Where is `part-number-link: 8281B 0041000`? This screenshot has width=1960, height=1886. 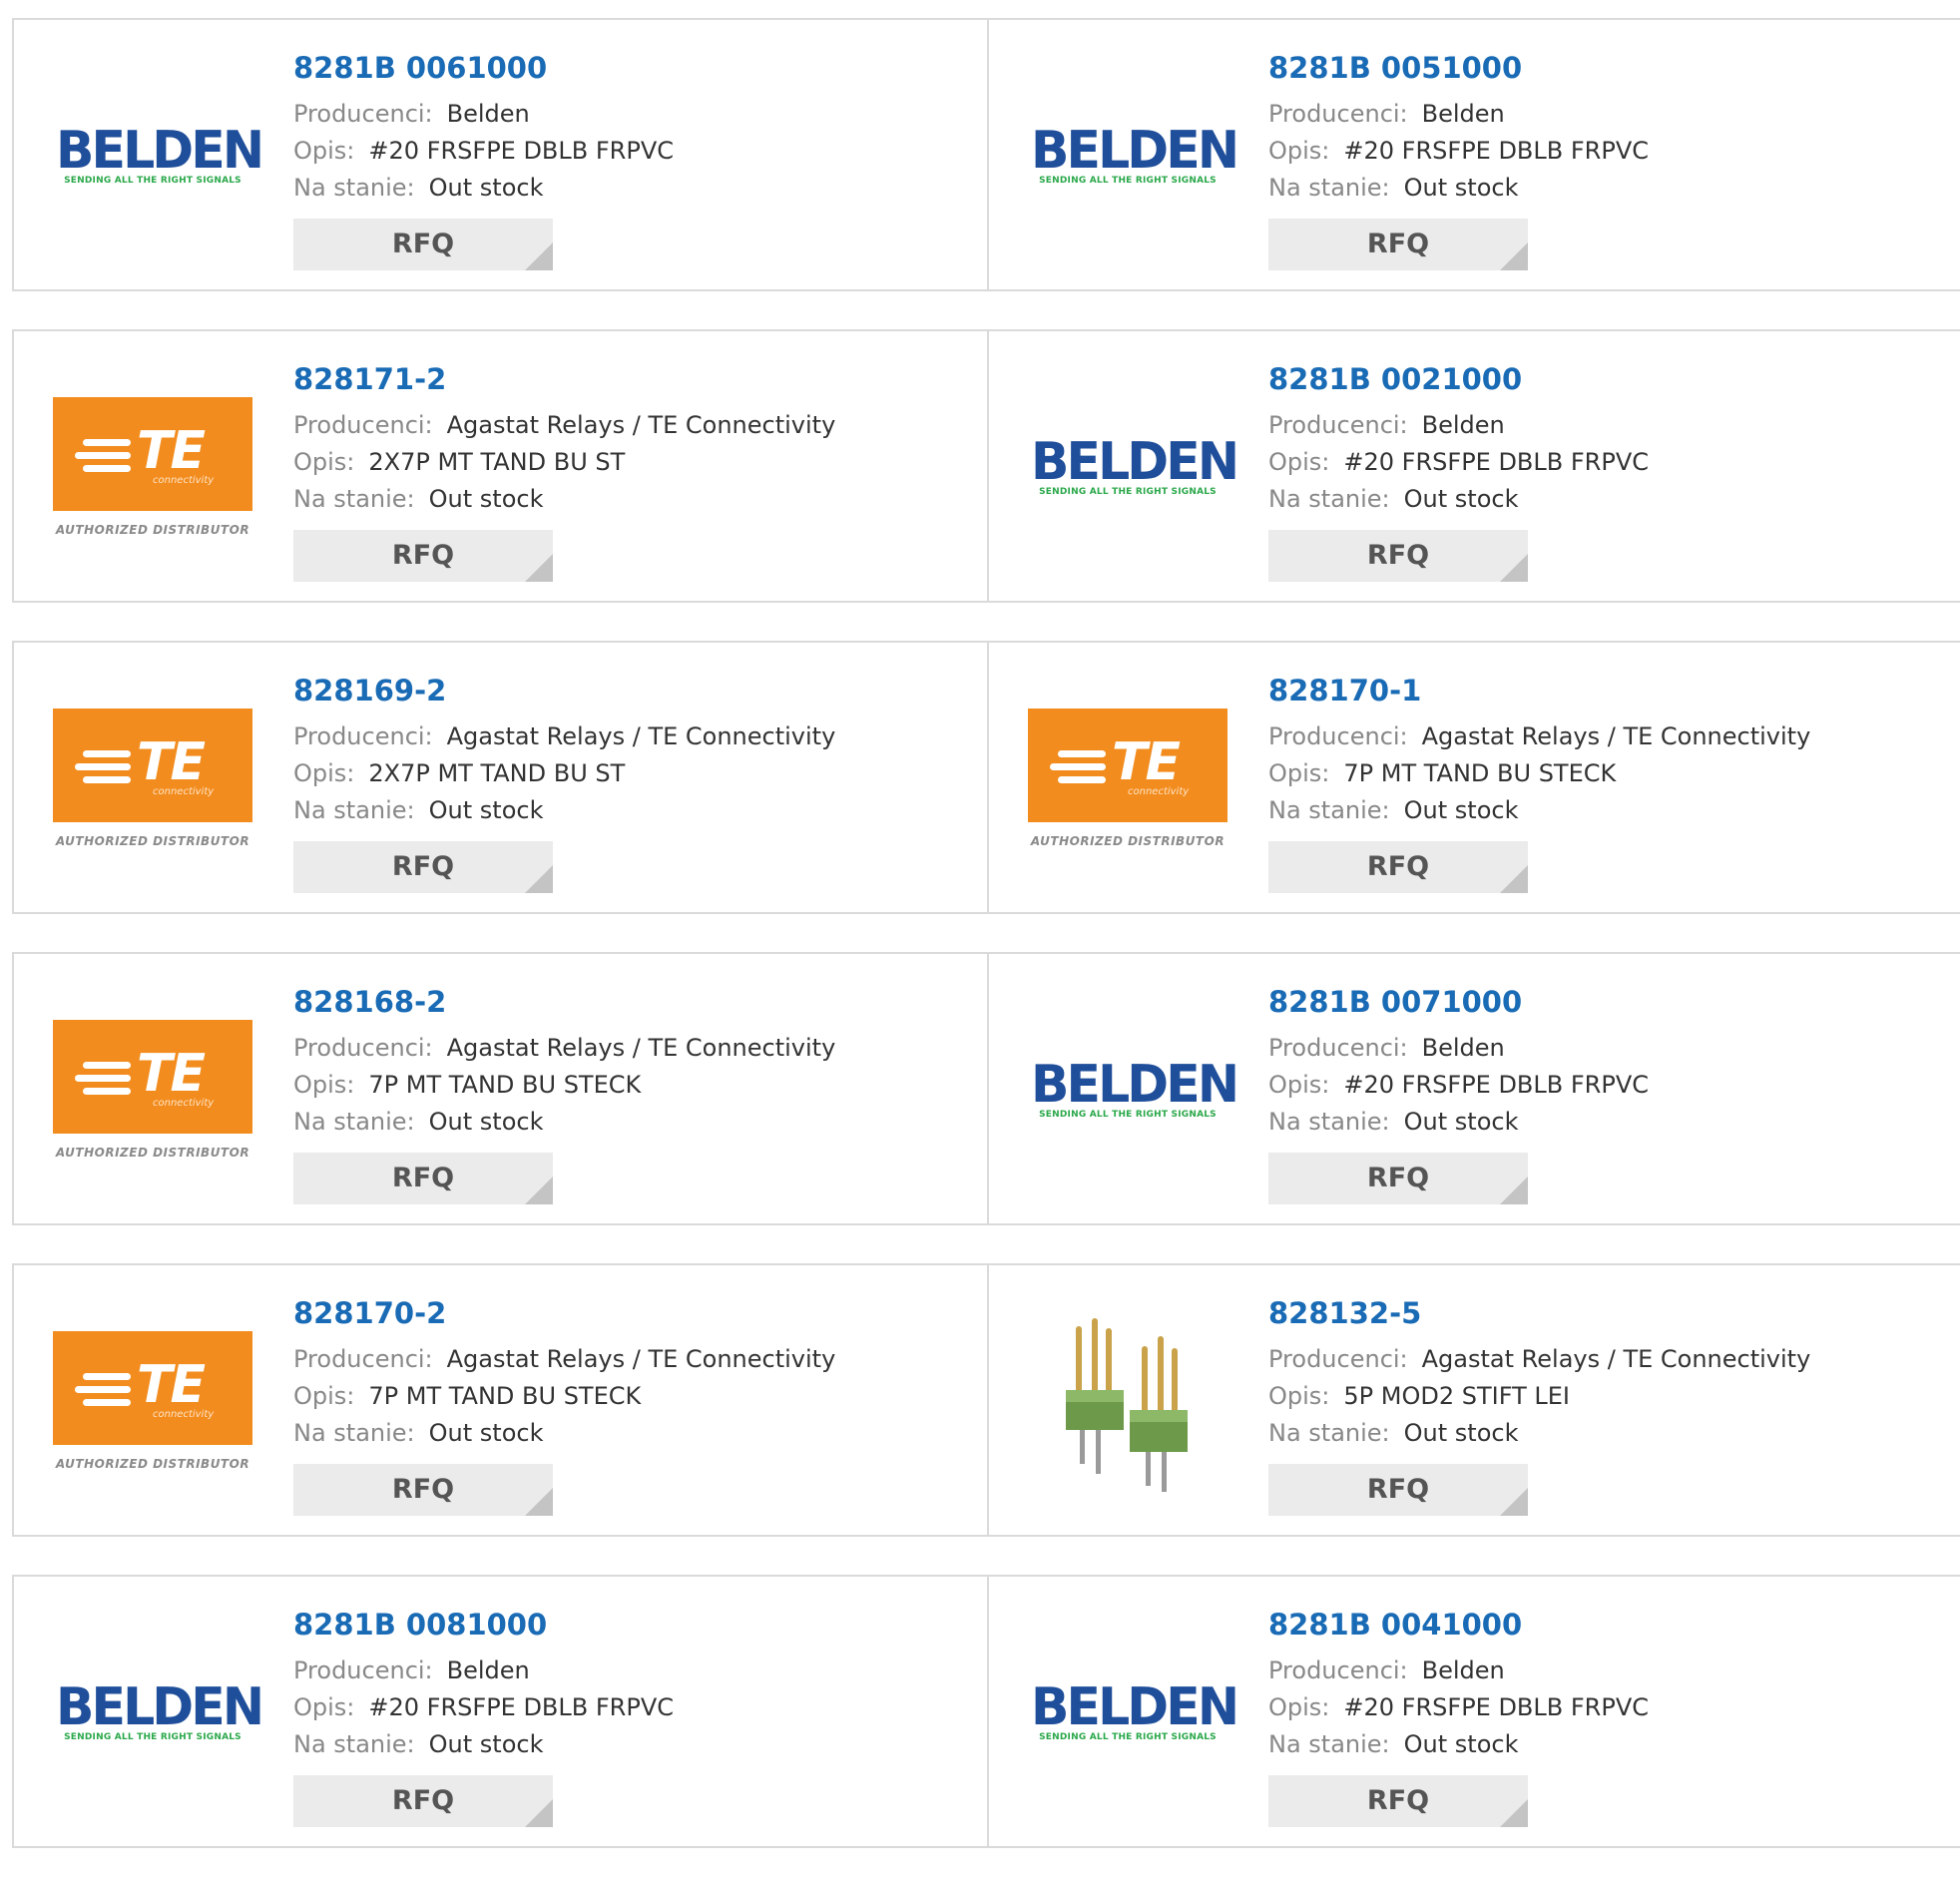
part-number-link: 8281B 0041000 is located at coordinates (1609, 1625).